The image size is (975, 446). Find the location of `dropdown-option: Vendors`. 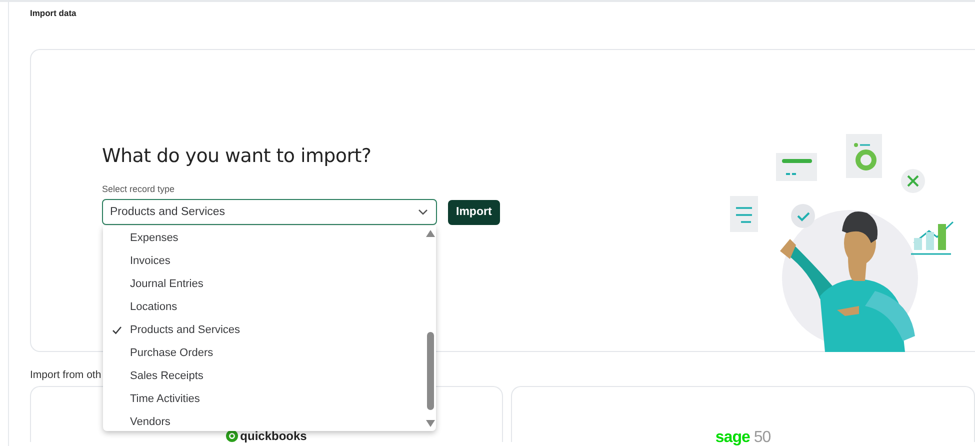

dropdown-option: Vendors is located at coordinates (263, 420).